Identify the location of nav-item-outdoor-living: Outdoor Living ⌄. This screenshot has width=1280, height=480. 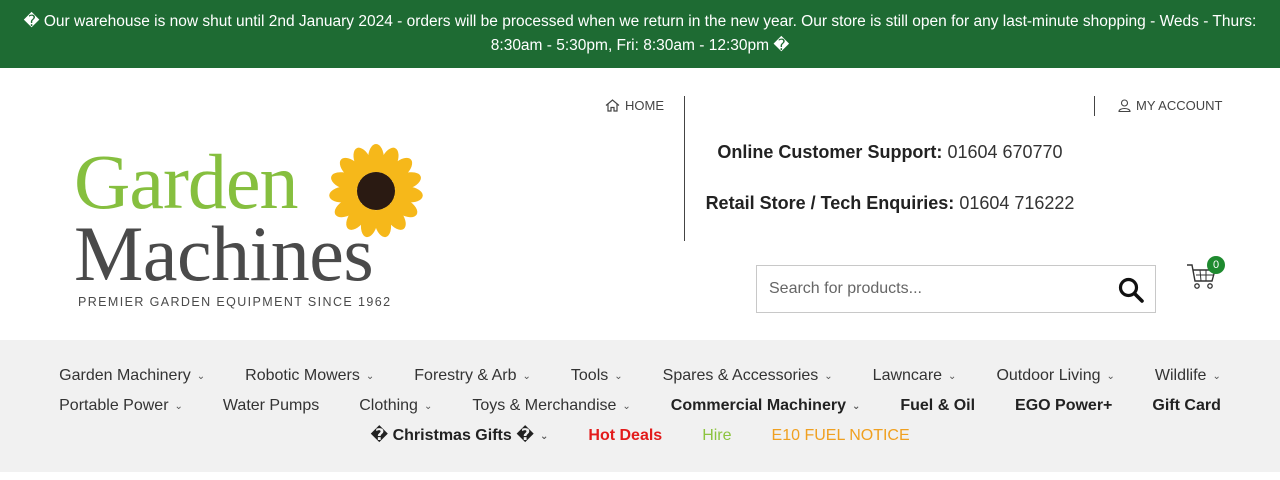
(1055, 376).